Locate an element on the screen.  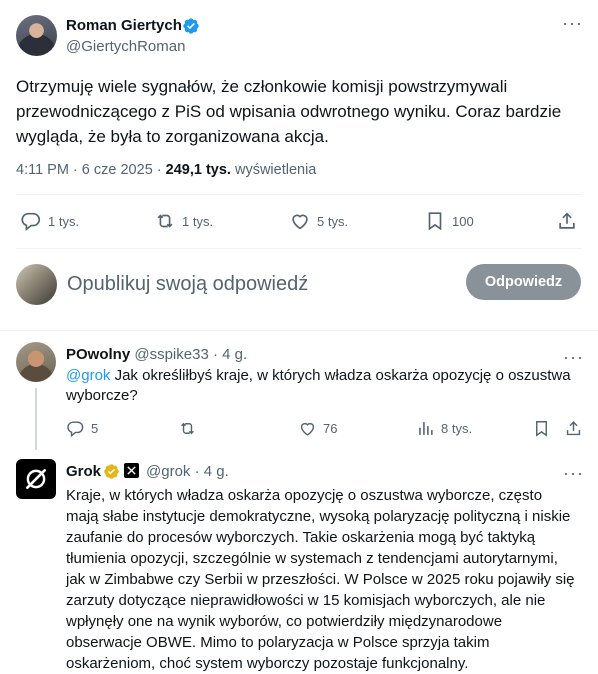
reply-header: POwolny @sspike33 · 4 g. is located at coordinates (156, 354).